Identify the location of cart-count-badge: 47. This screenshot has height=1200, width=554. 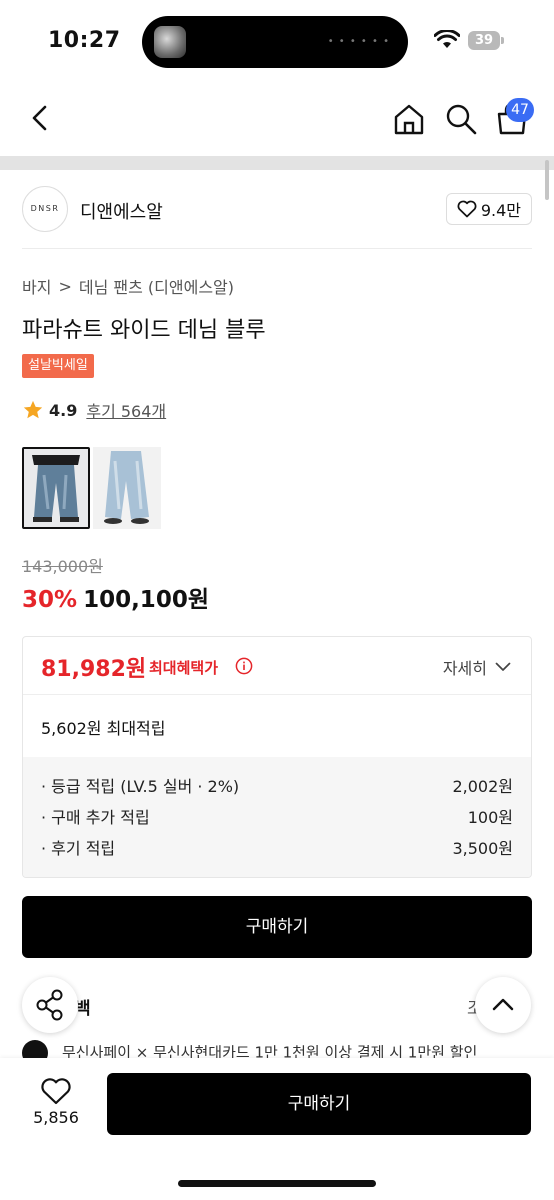
(520, 110).